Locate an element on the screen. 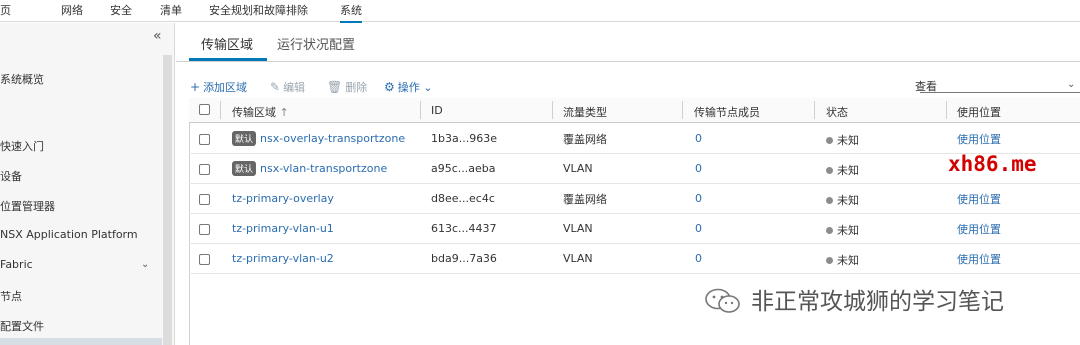  nav-system: 系统 is located at coordinates (351, 12).